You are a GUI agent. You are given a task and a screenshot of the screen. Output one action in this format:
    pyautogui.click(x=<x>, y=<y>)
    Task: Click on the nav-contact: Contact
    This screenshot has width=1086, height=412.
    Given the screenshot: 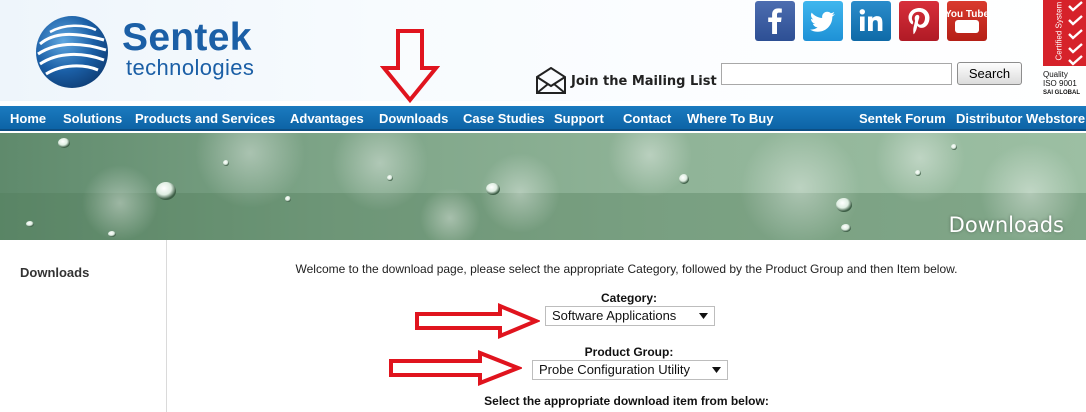 What is the action you would take?
    pyautogui.click(x=647, y=118)
    